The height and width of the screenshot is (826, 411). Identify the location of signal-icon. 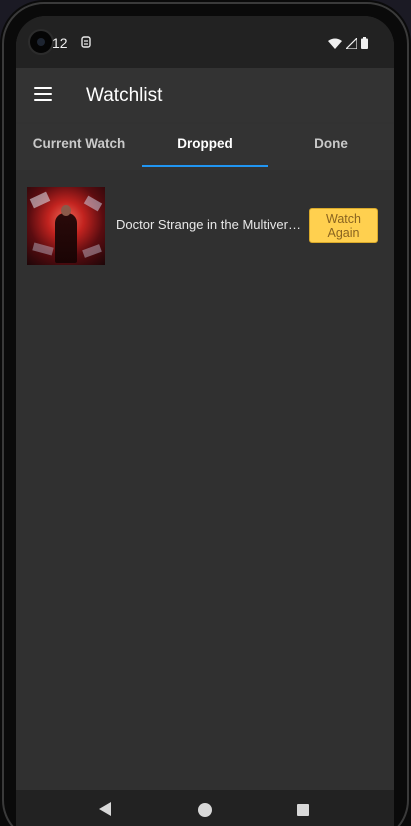
(351, 43).